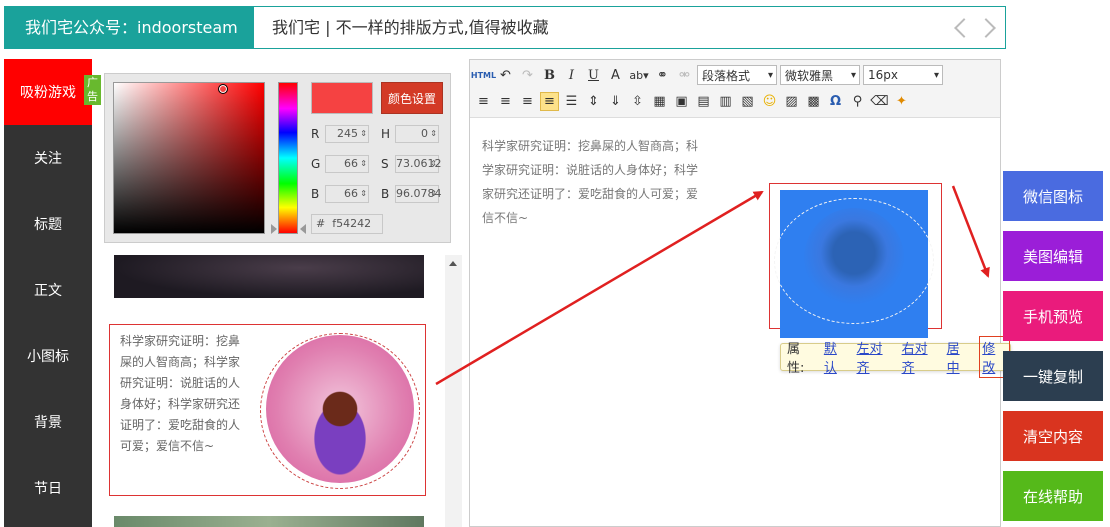 Image resolution: width=1110 pixels, height=527 pixels. I want to click on g-field: G 66, so click(340, 164).